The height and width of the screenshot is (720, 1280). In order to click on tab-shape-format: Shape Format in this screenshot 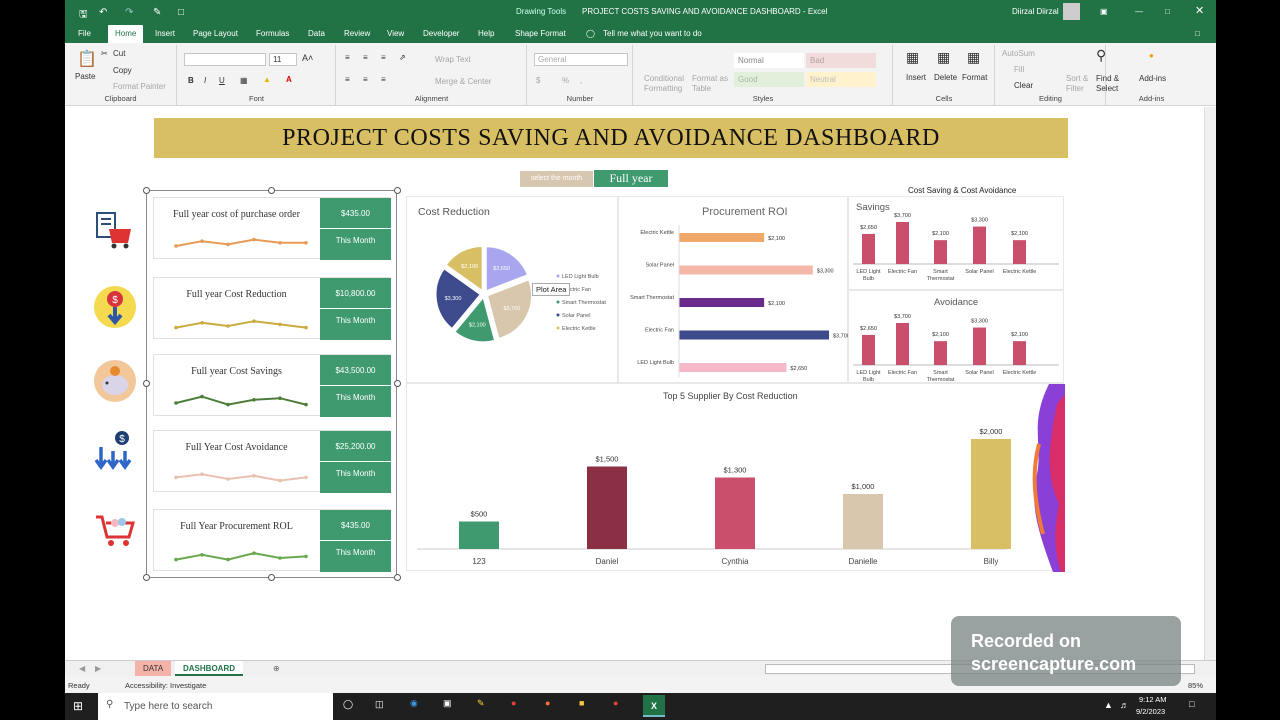, I will do `click(540, 33)`.